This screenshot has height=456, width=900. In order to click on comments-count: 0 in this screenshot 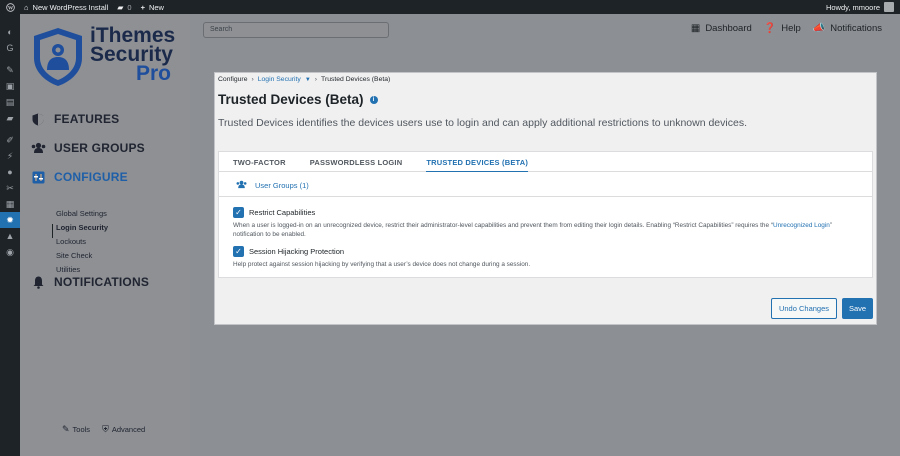, I will do `click(129, 7)`.